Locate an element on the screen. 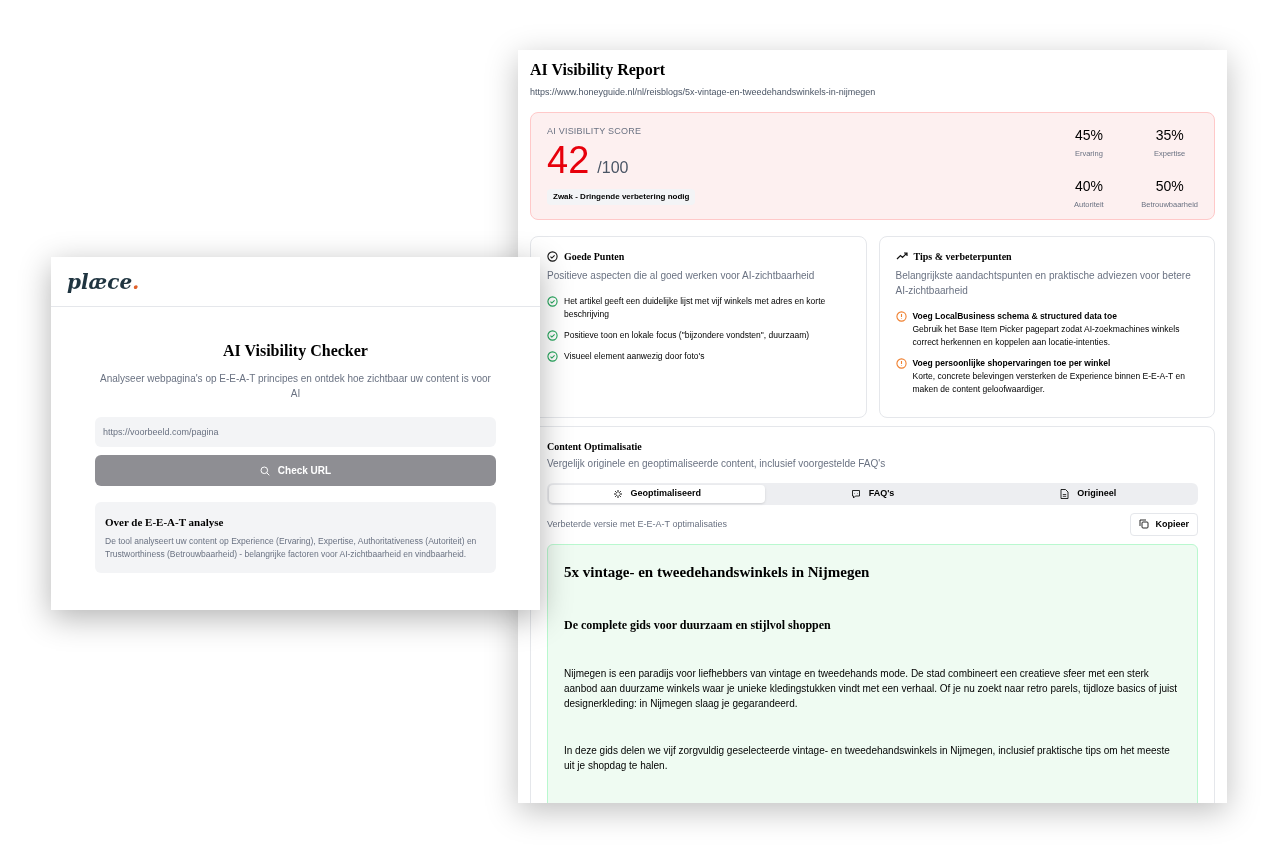 This screenshot has width=1280, height=853. file-icon is located at coordinates (1065, 493).